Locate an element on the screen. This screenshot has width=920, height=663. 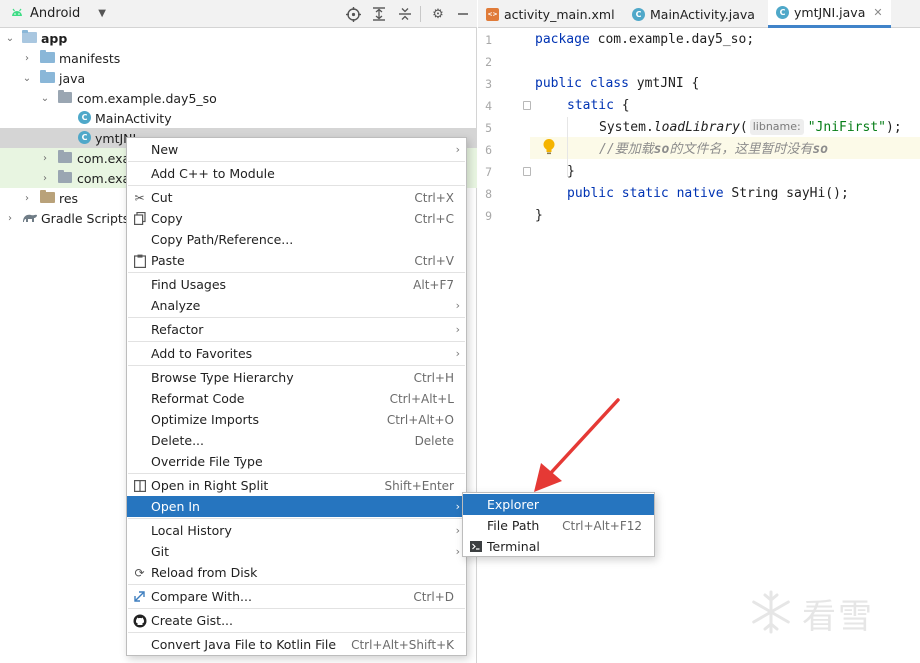
tab-mainactivity-java: C MainActivity.java is located at coordinates (693, 14).